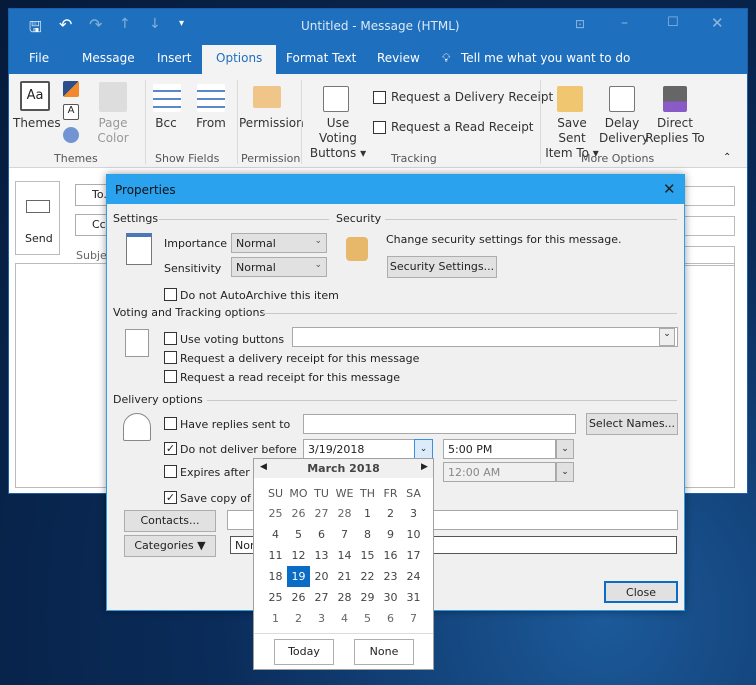  I want to click on collapse-ribbon-icon: ⌃, so click(727, 157).